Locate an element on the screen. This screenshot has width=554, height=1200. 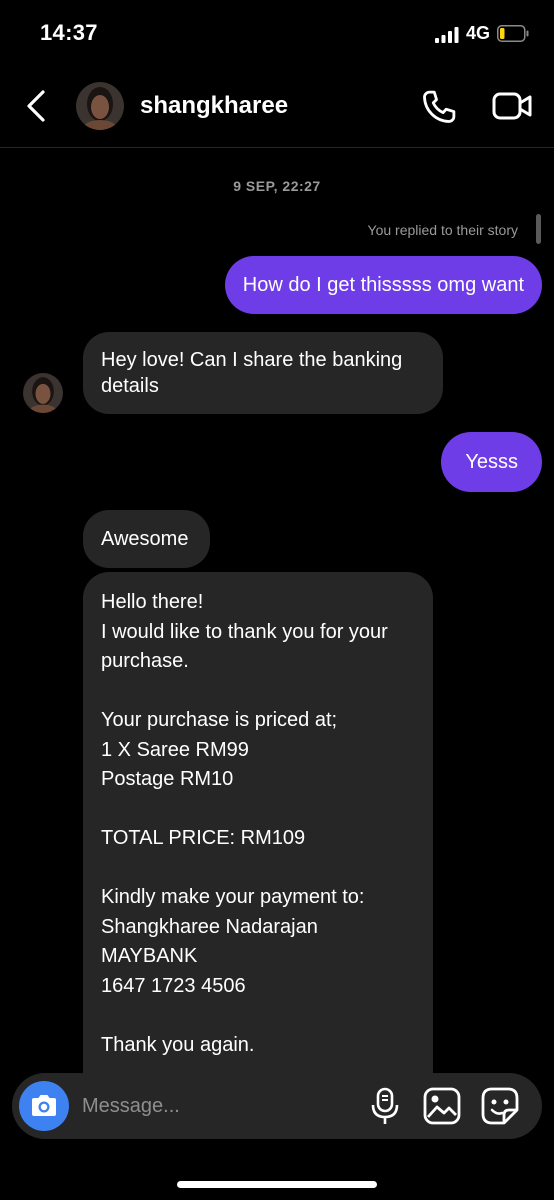
status-bar: 14:37 4G is located at coordinates (277, 33).